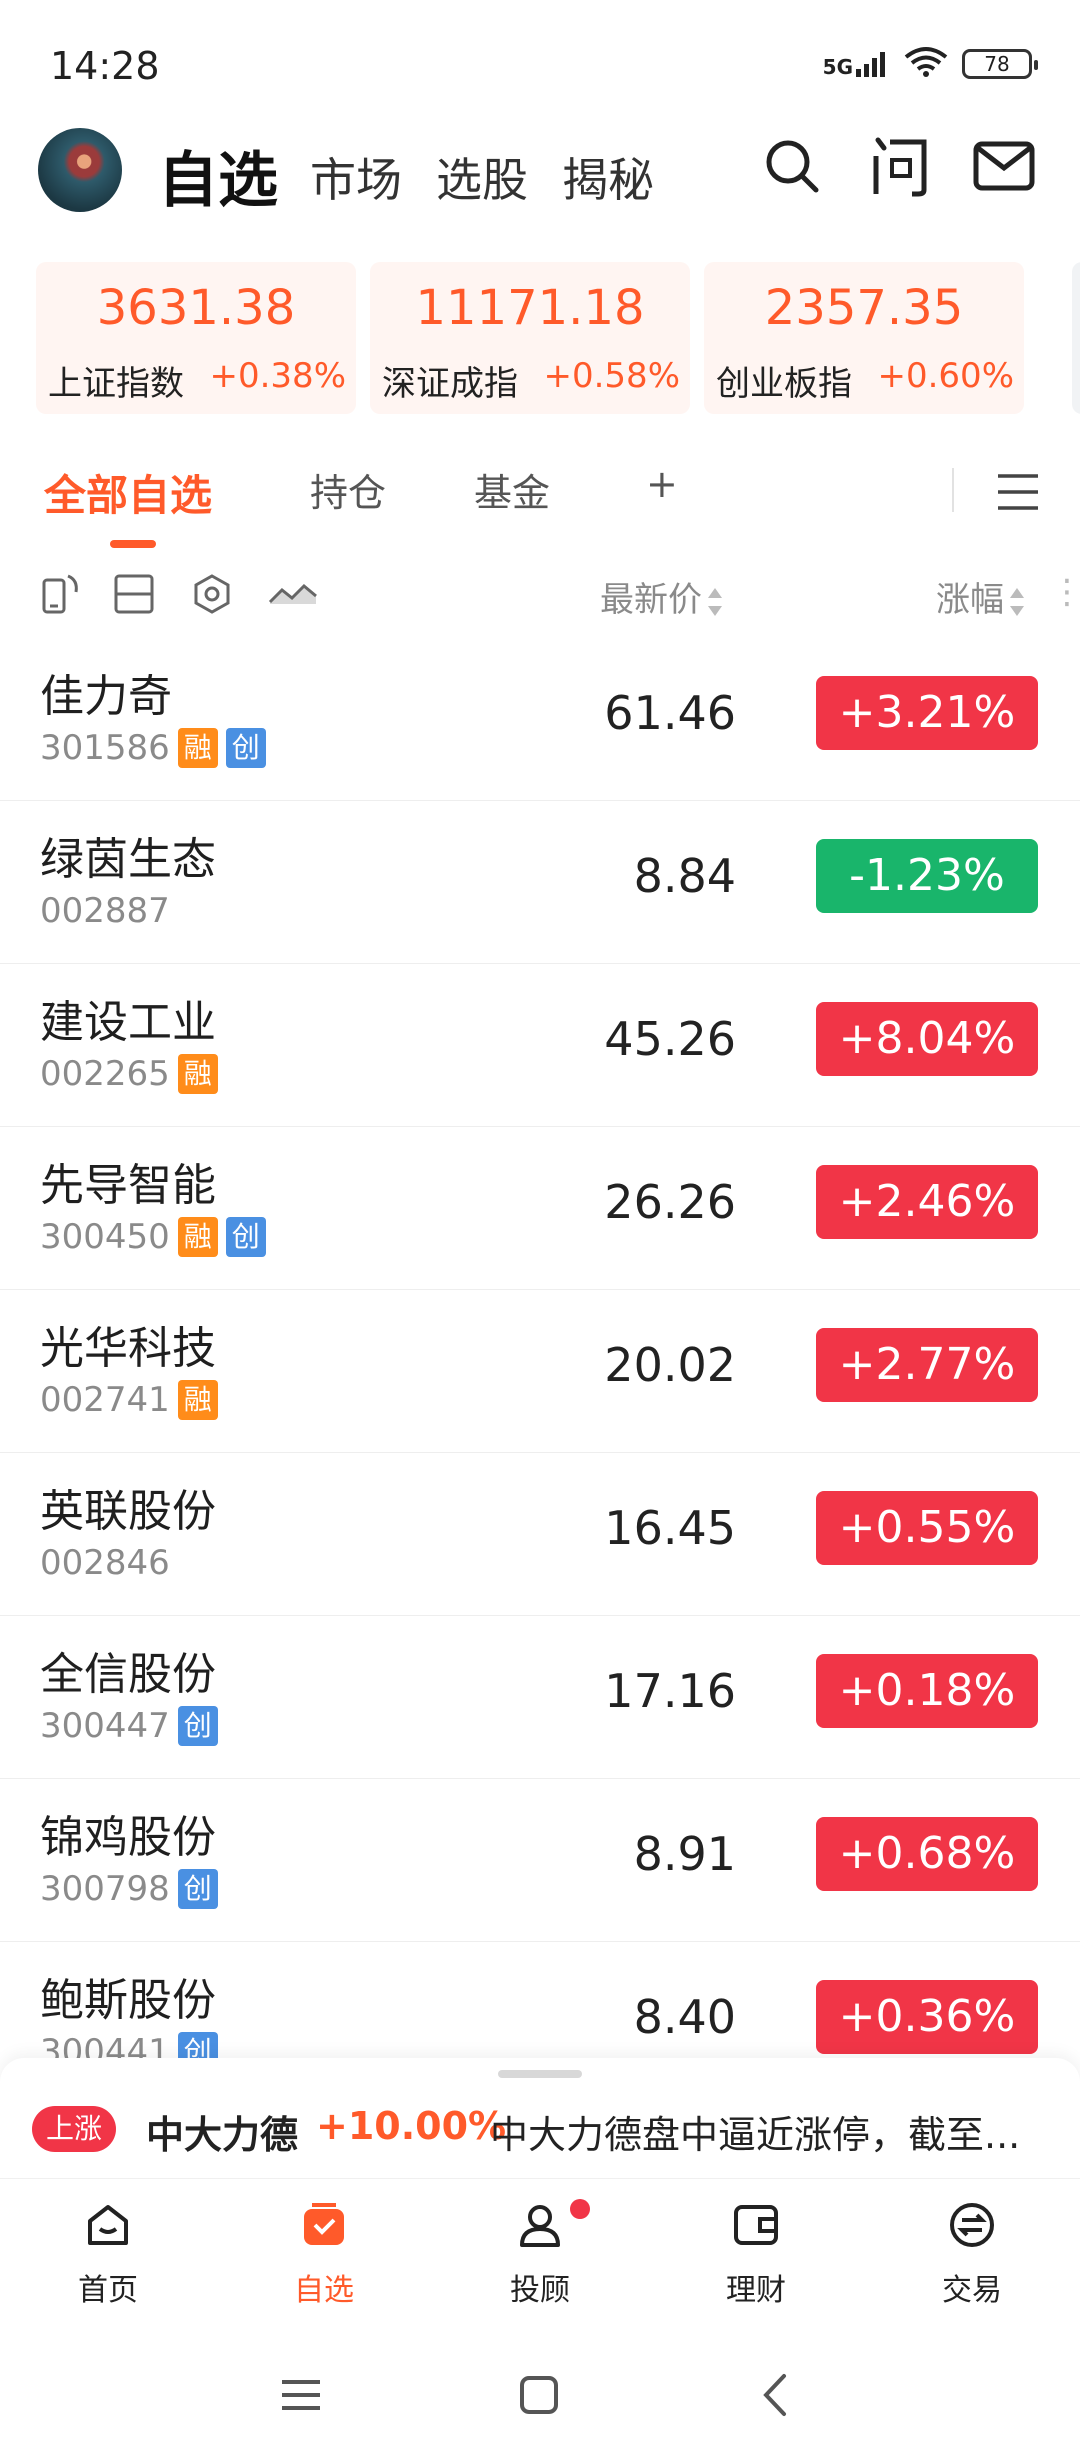 The image size is (1080, 2460). I want to click on index-card-chinext: 2357.35 创业板指 +0.60%, so click(864, 338).